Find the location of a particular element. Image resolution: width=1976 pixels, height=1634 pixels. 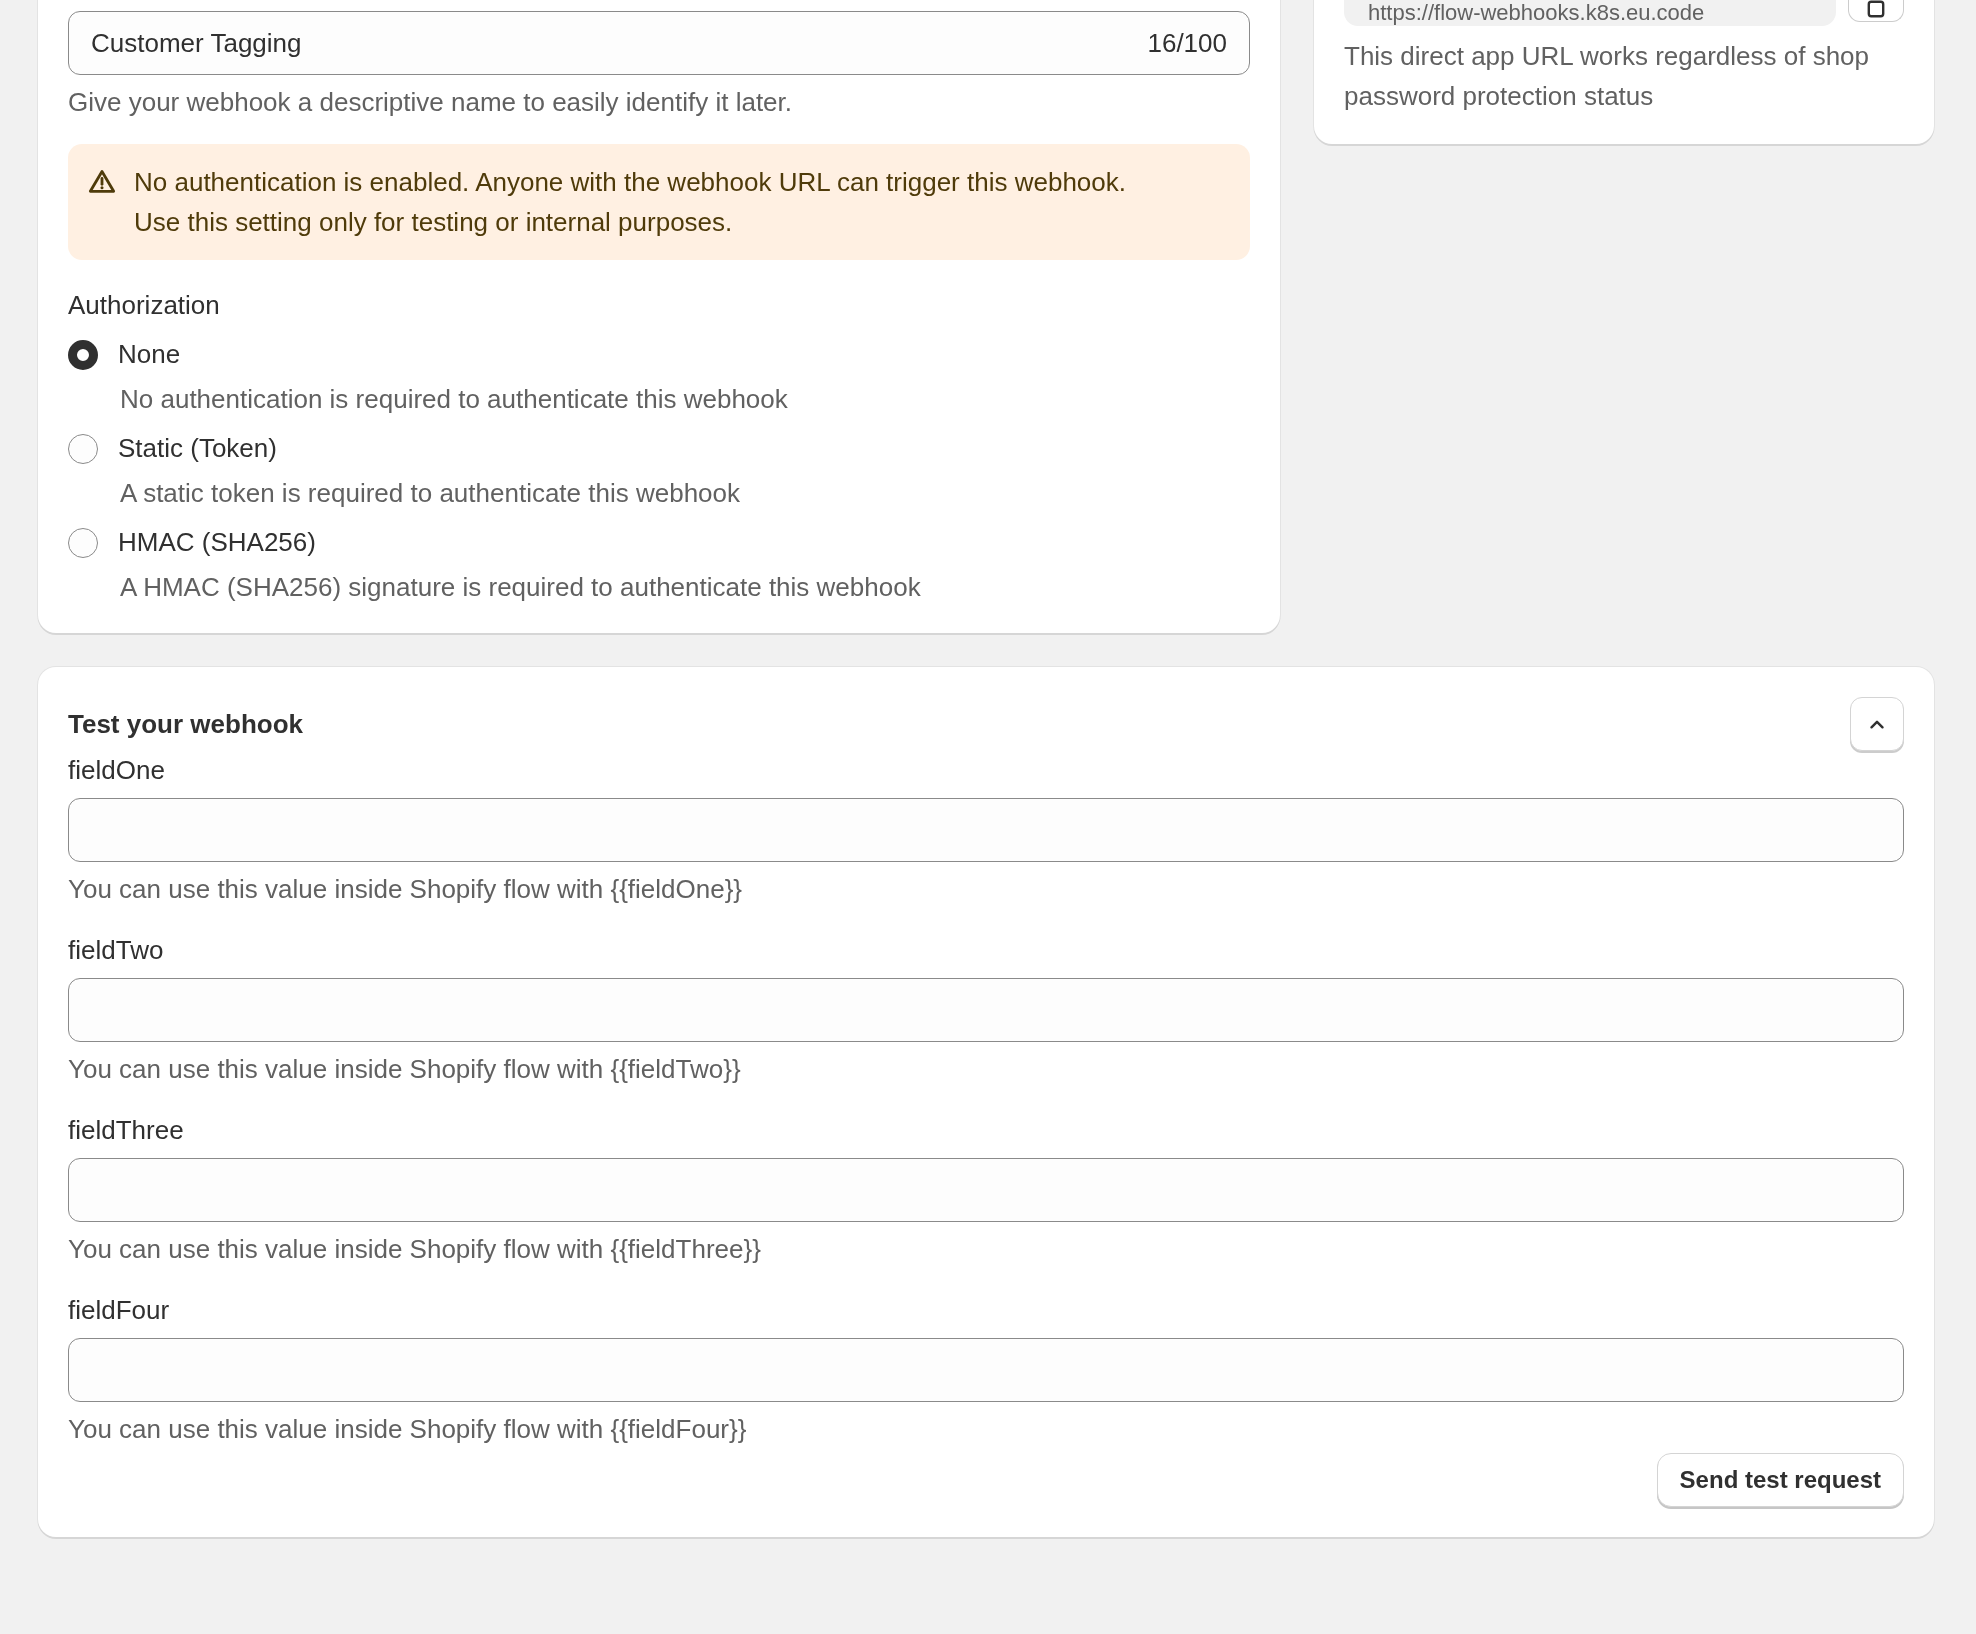

field-hint: You can use this value inside Shopify flow with {{fieldTwo}} is located at coordinates (405, 1069).